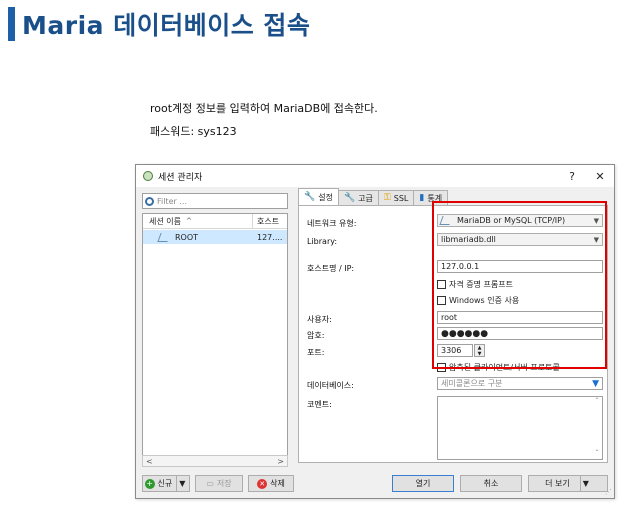 This screenshot has width=631, height=505. I want to click on user-label: 사용자:, so click(319, 319).